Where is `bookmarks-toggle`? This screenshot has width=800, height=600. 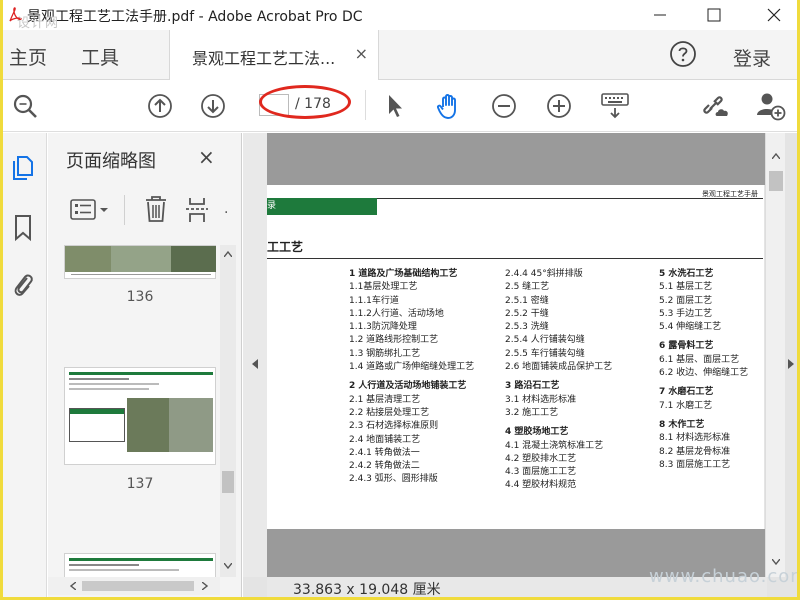 bookmarks-toggle is located at coordinates (23, 228).